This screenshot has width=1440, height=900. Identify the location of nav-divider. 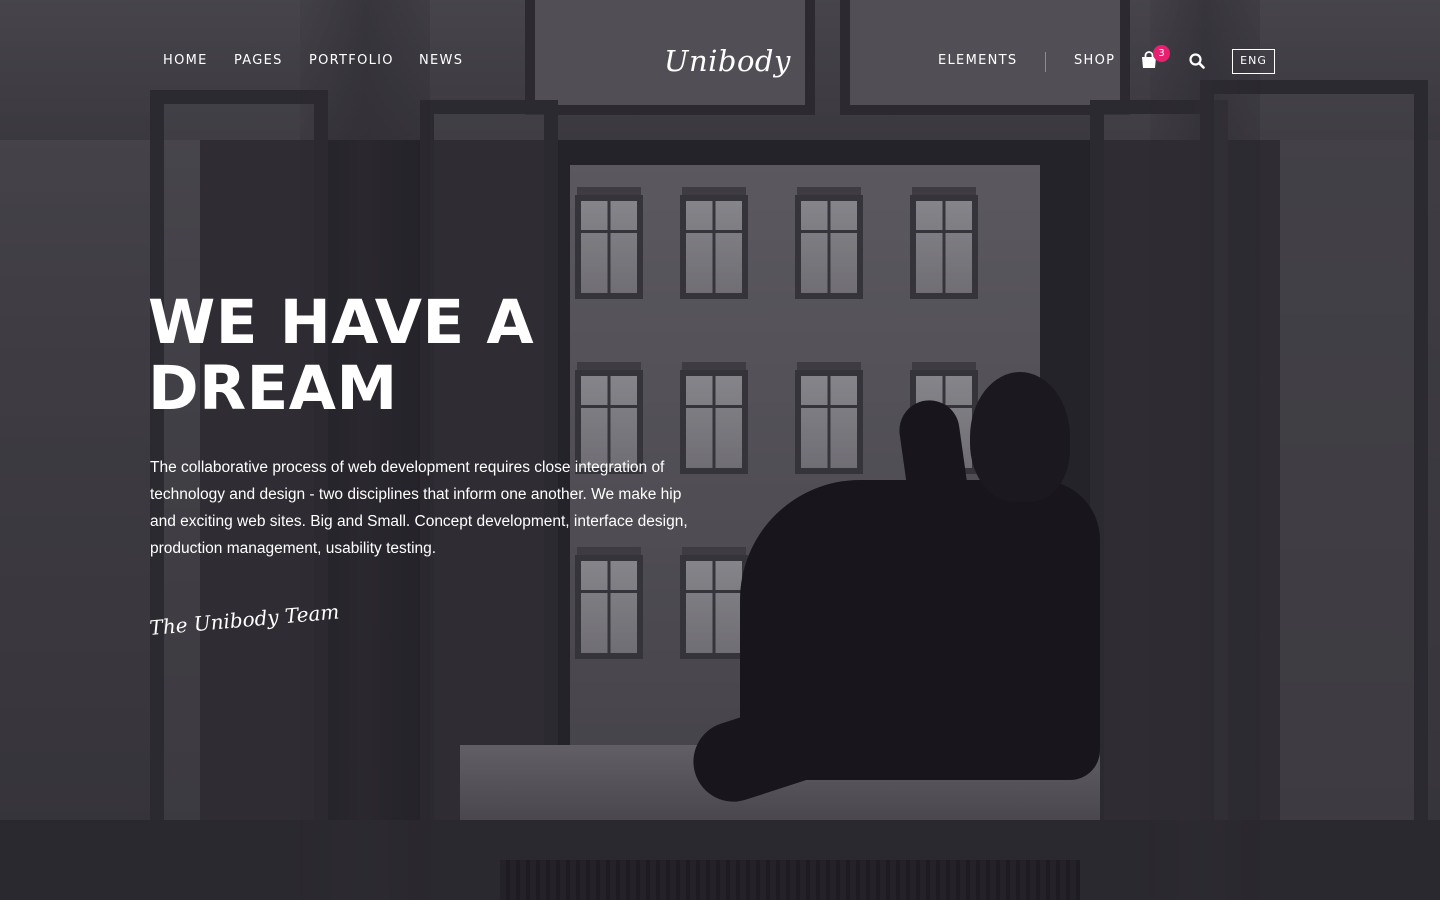
(1045, 62).